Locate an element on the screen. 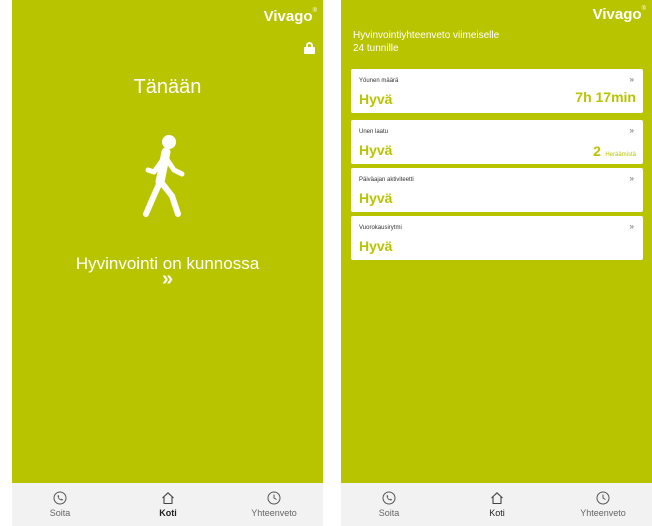  page-title: Tänään is located at coordinates (167, 87).